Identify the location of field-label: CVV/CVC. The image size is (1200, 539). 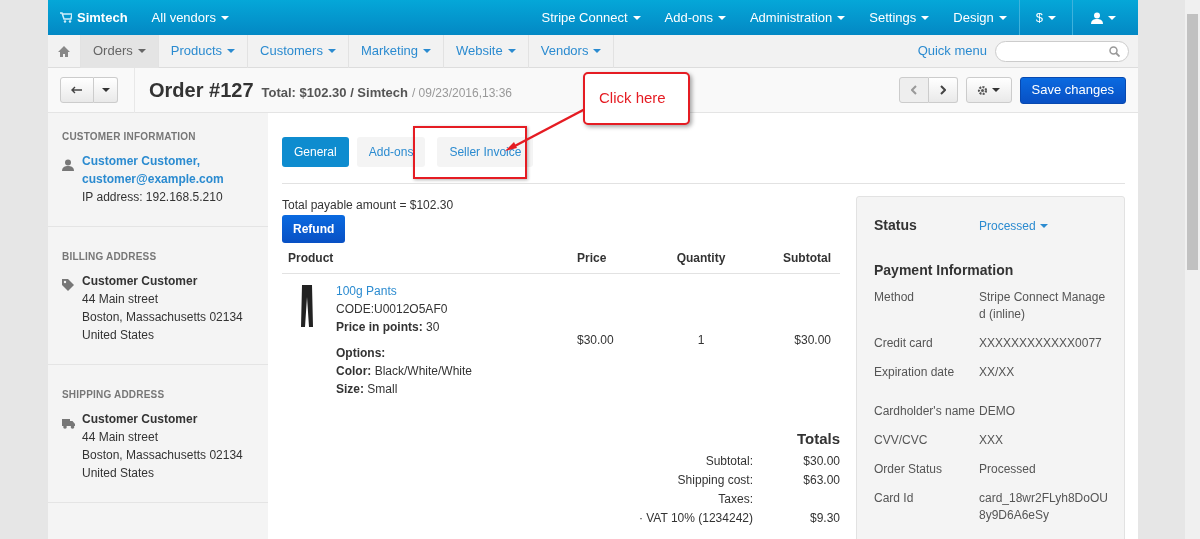
(901, 440).